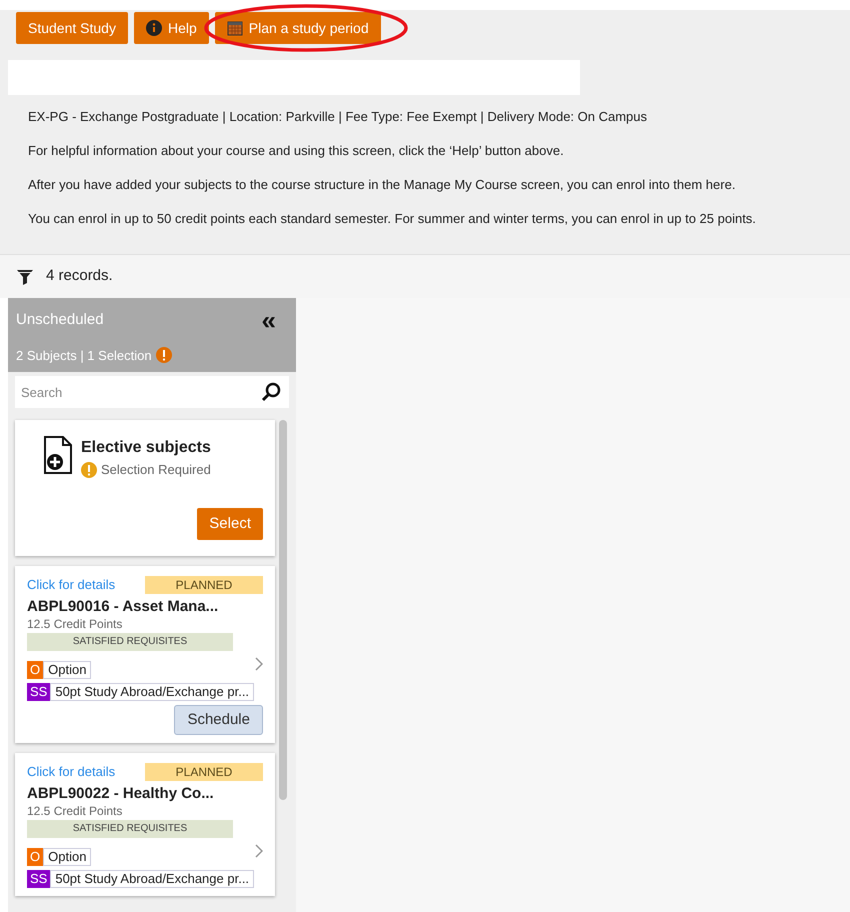 The width and height of the screenshot is (850, 912). I want to click on status-text: Selection Required, so click(156, 470).